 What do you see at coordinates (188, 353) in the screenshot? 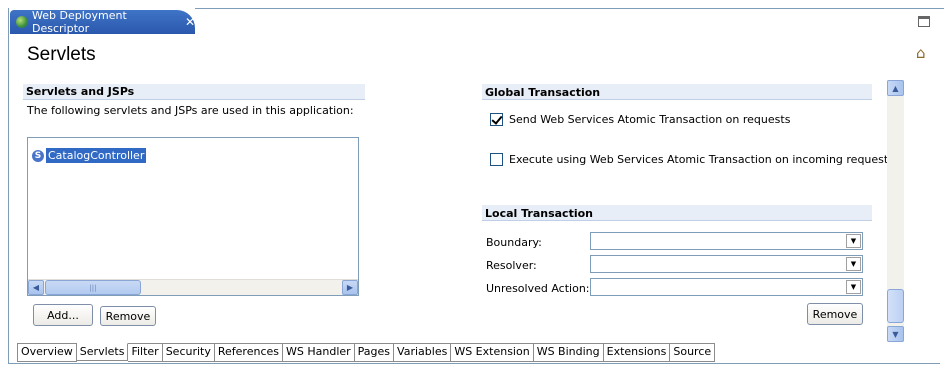
I see `tab-security: Security` at bounding box center [188, 353].